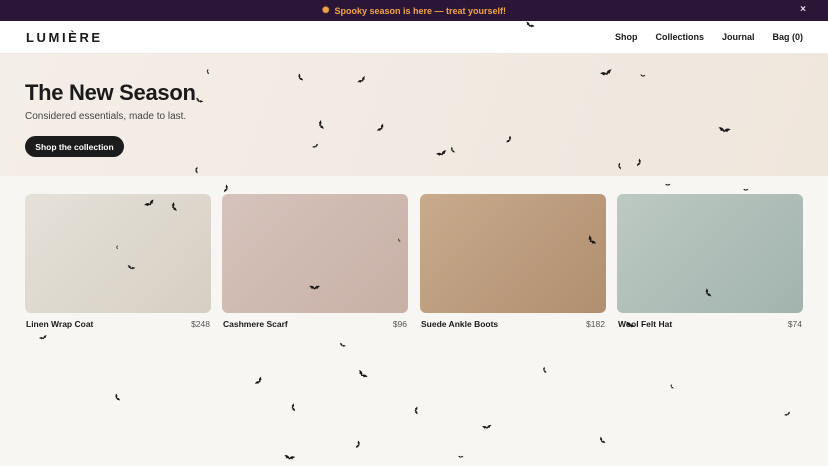  I want to click on promo-text: Spooky season is here — treat yourself!, so click(420, 11).